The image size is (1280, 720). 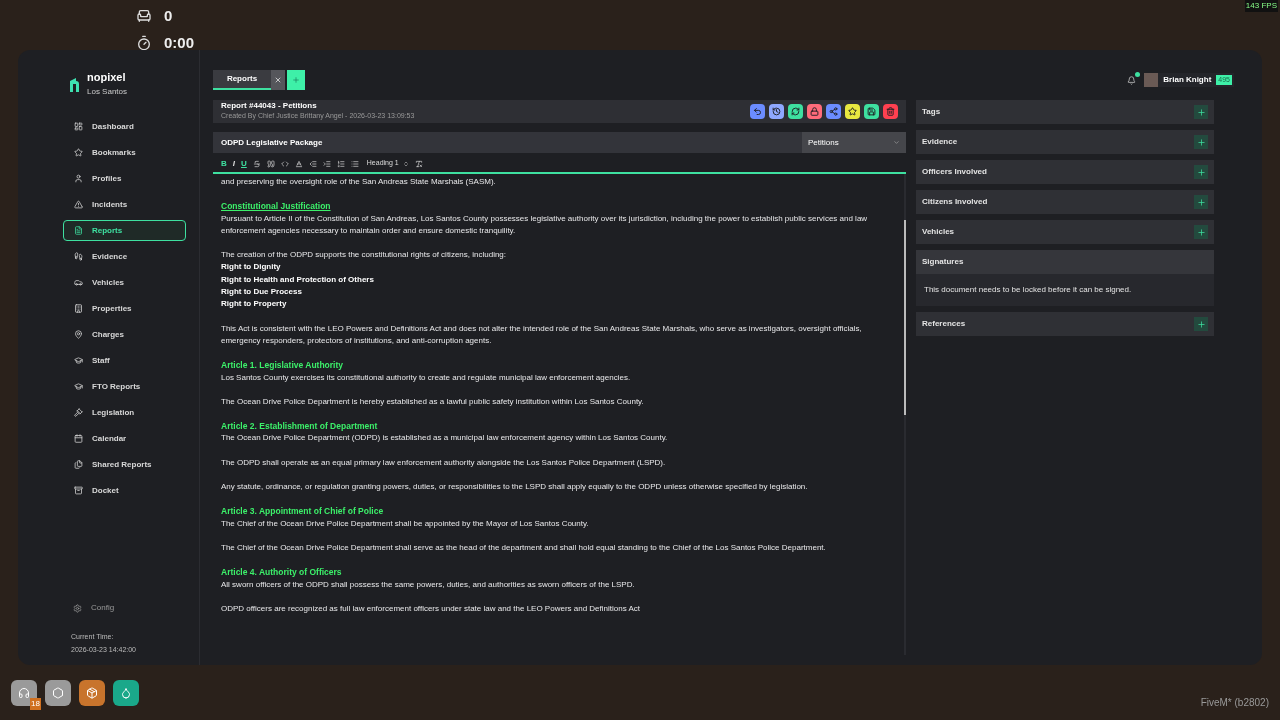 What do you see at coordinates (78, 256) in the screenshot?
I see `footprints-icon` at bounding box center [78, 256].